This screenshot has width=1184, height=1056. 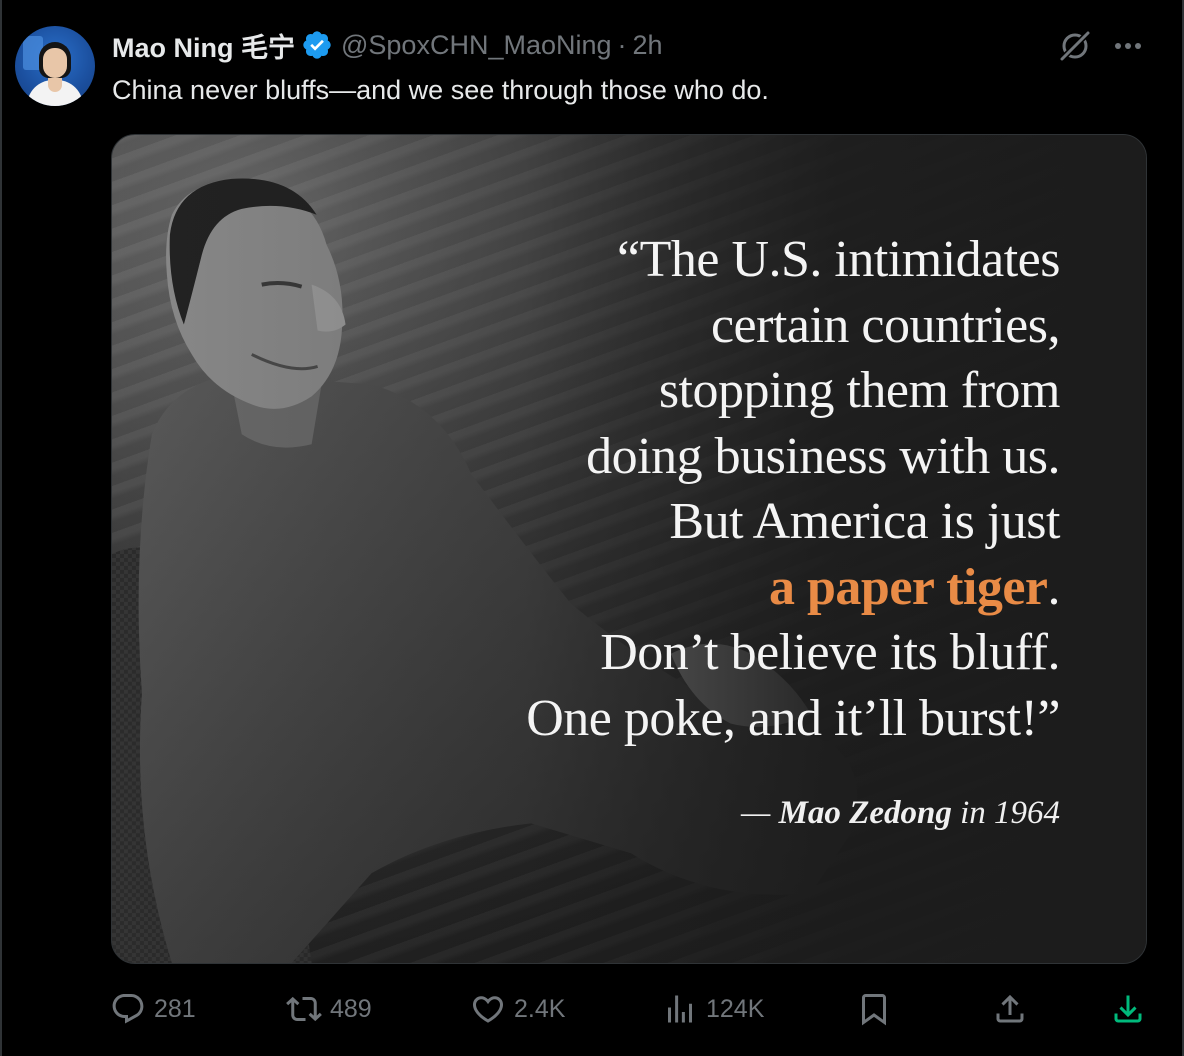 What do you see at coordinates (838, 259) in the screenshot?
I see `quote-line: “The U.S. intimidates` at bounding box center [838, 259].